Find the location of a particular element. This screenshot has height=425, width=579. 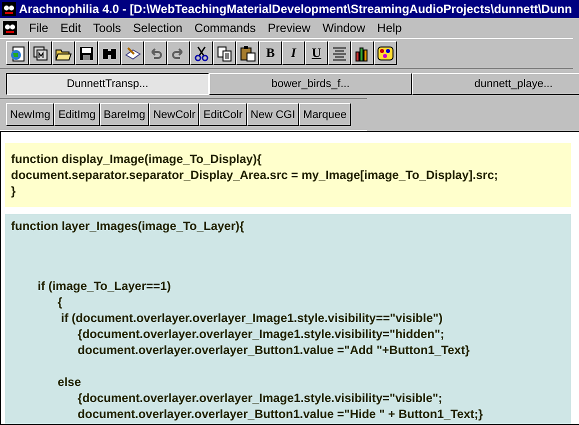

menu-item: Commands is located at coordinates (225, 28).